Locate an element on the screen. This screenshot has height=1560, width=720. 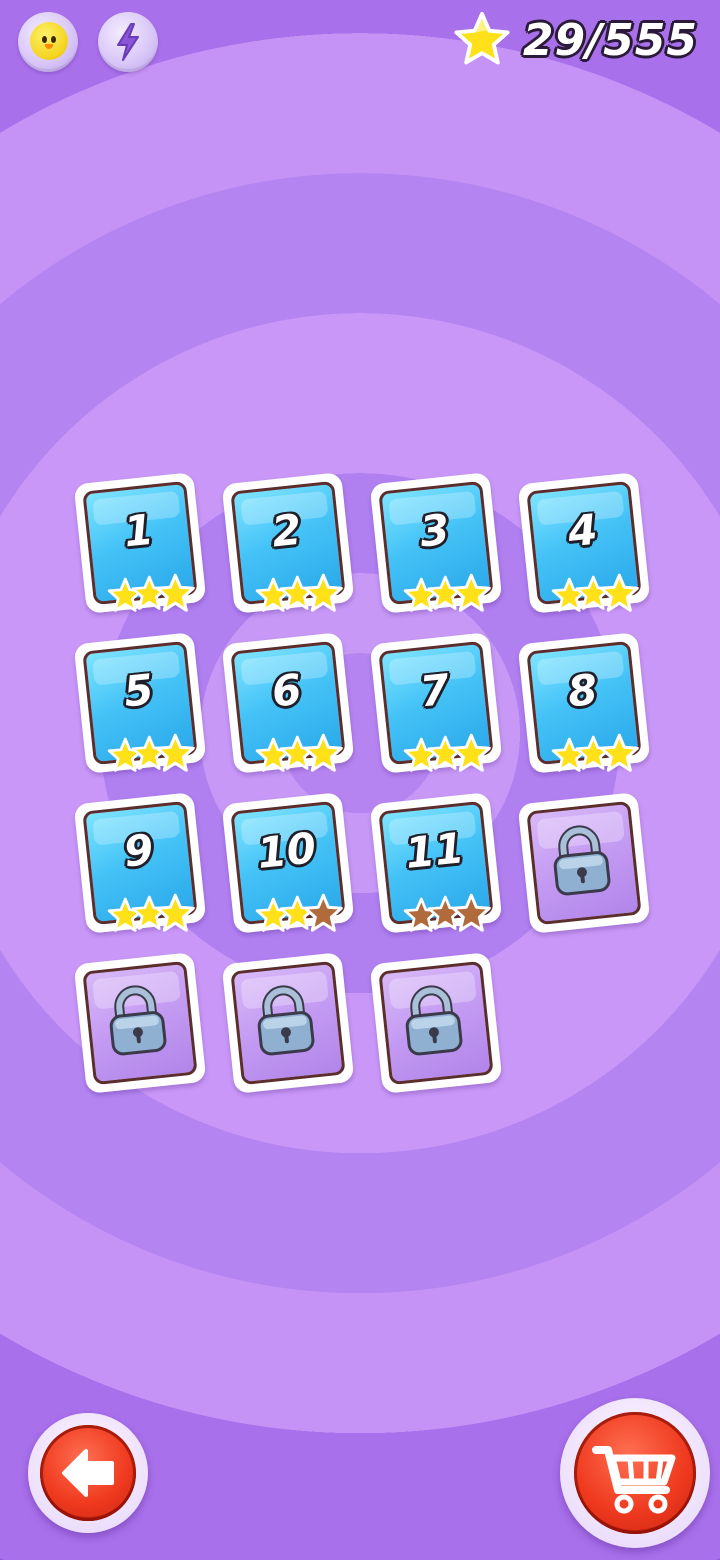
lightning-bolt-icon is located at coordinates (128, 42).